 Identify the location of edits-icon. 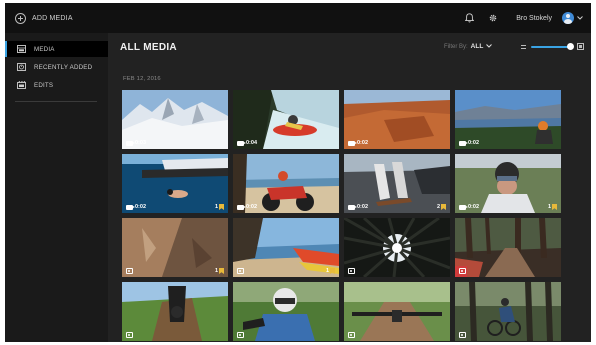
(21, 85).